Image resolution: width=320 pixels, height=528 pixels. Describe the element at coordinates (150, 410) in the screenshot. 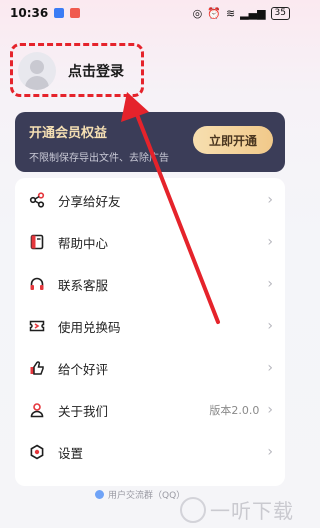

I see `menu-item-about: 关于我们 版本2.0.0 ›` at that location.